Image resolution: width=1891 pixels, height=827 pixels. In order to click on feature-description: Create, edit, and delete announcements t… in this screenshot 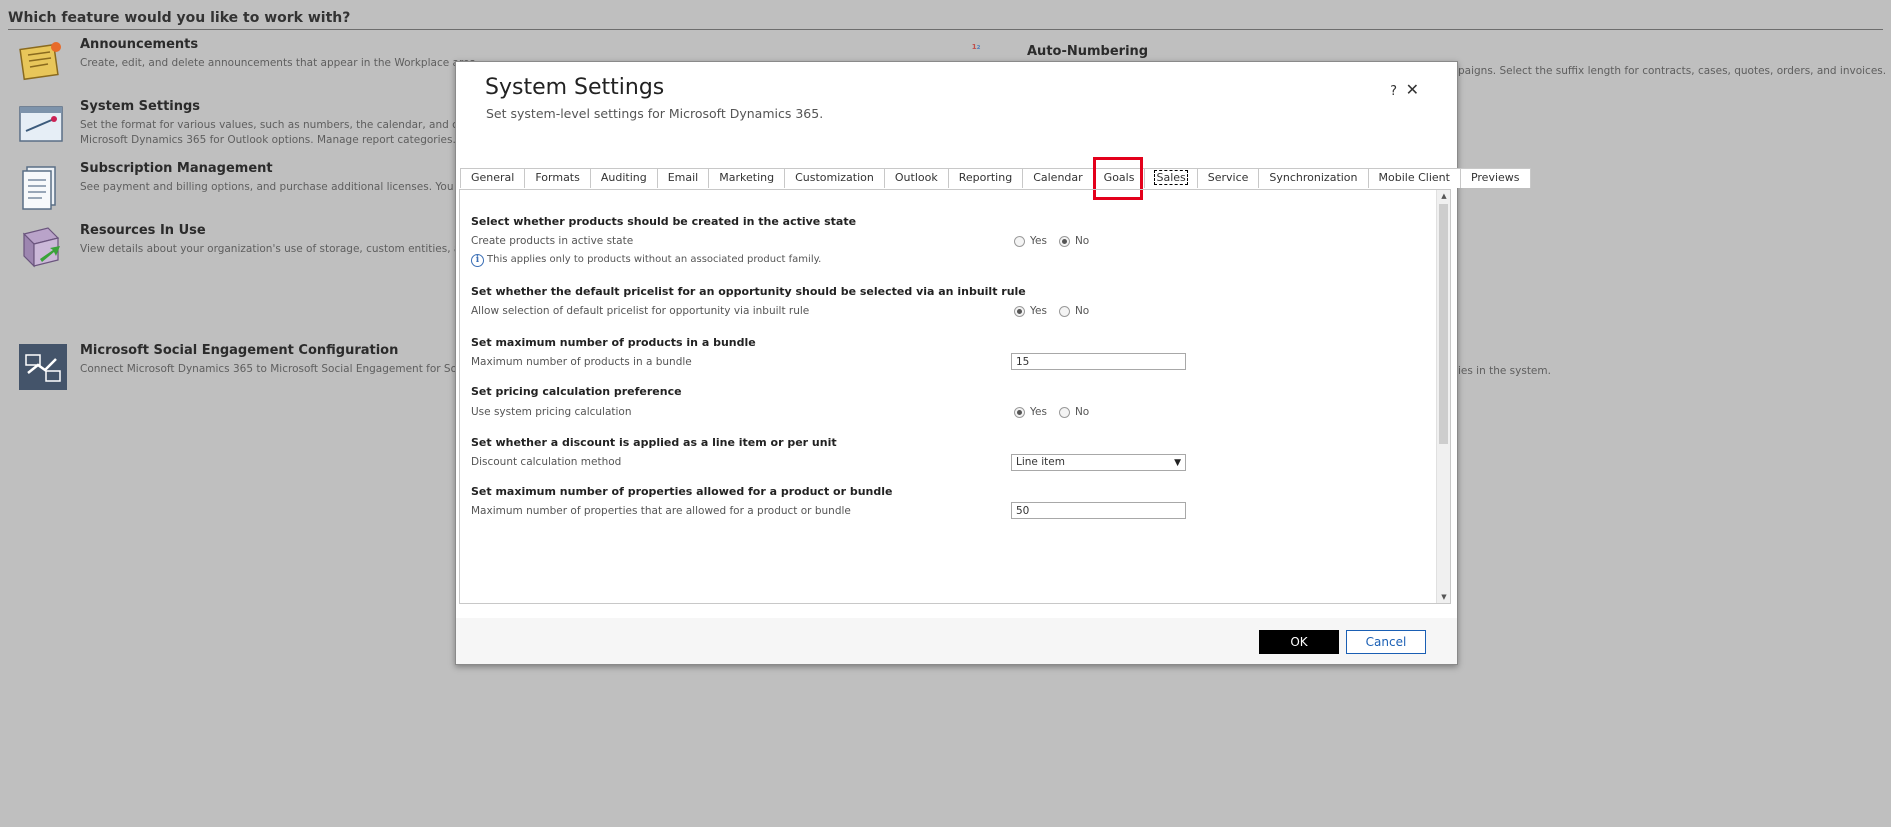, I will do `click(280, 63)`.